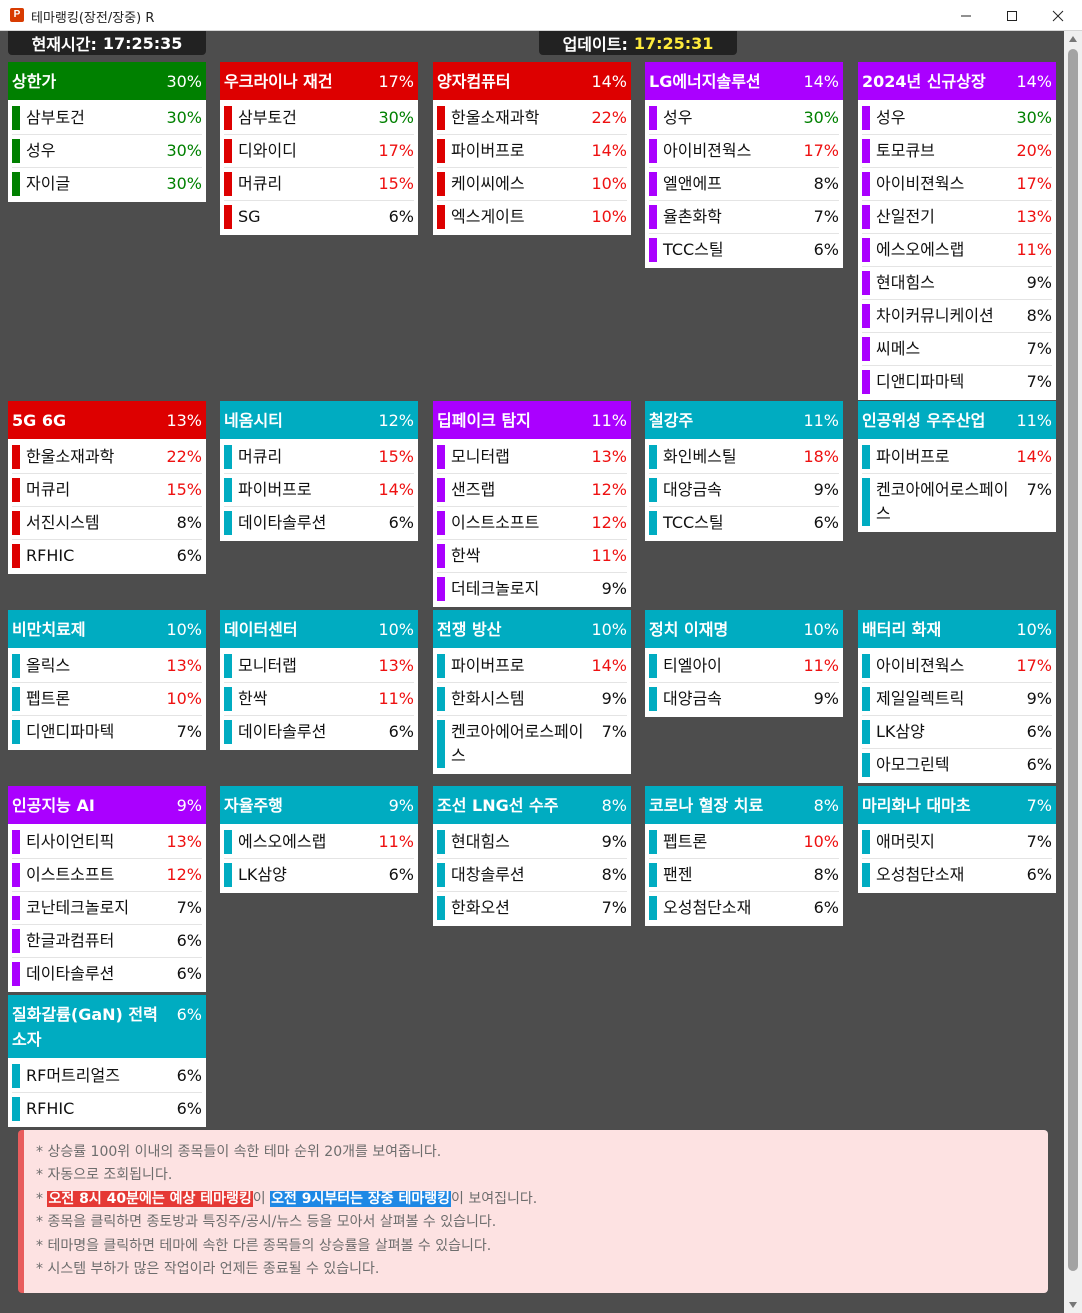 This screenshot has width=1082, height=1313. What do you see at coordinates (514, 81) in the screenshot?
I see `theme-name: 양자컴퓨터` at bounding box center [514, 81].